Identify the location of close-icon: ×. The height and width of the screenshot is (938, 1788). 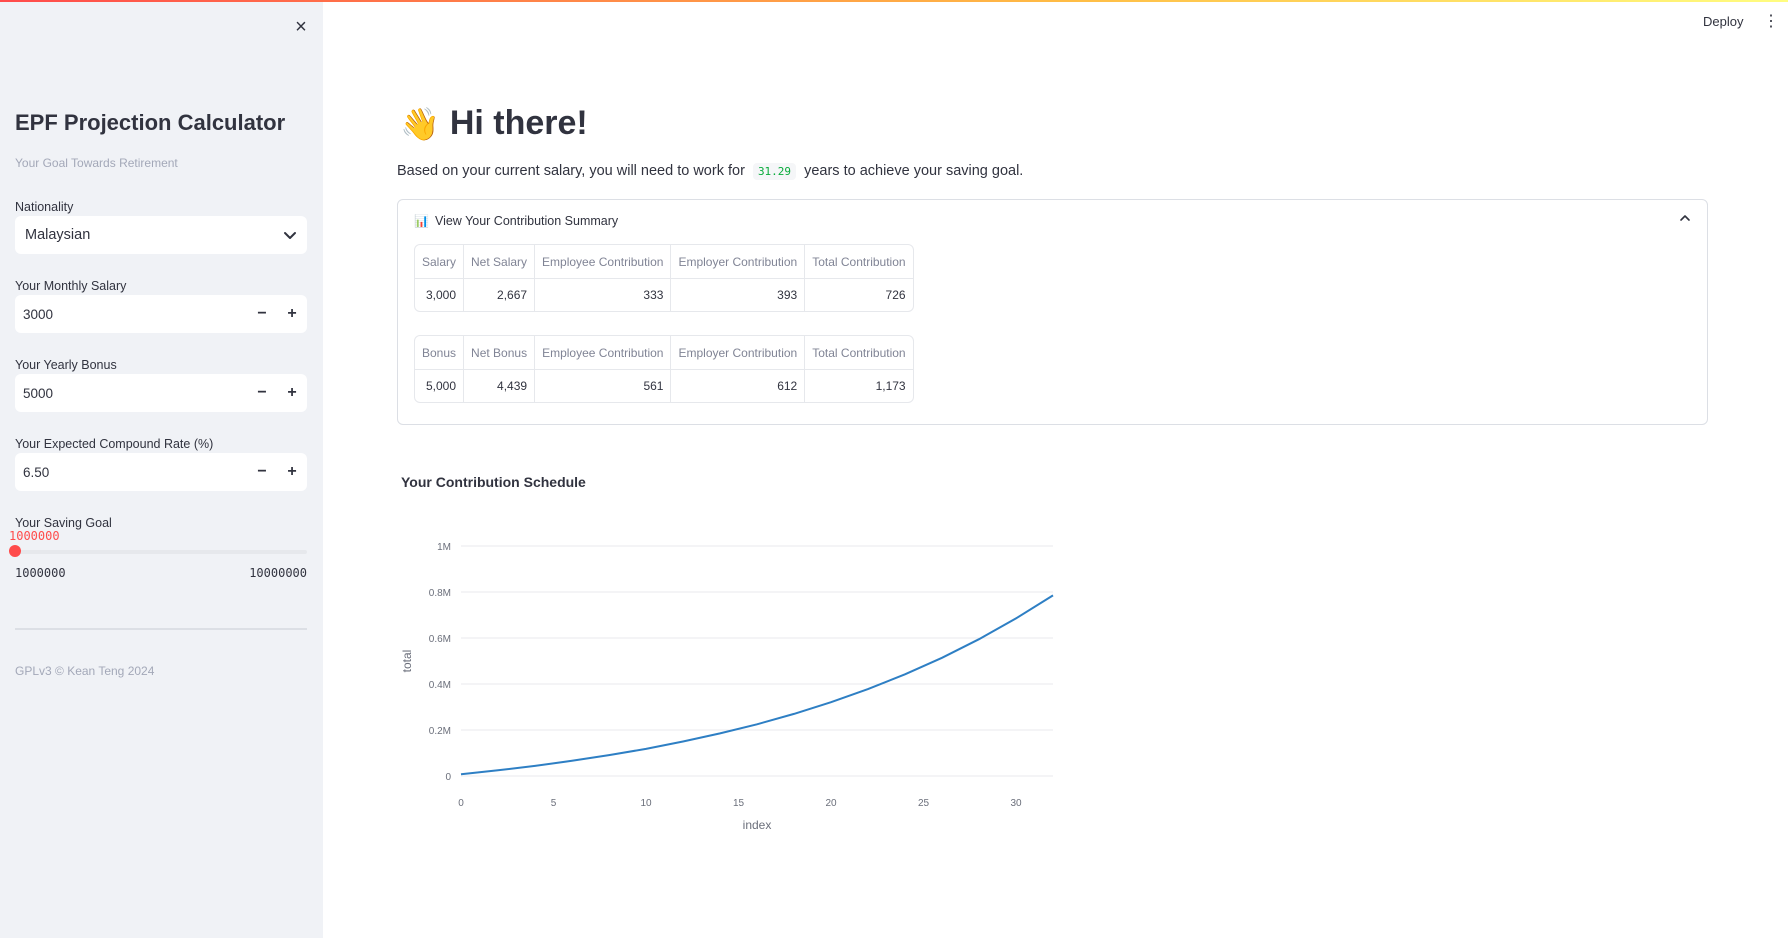
(301, 27).